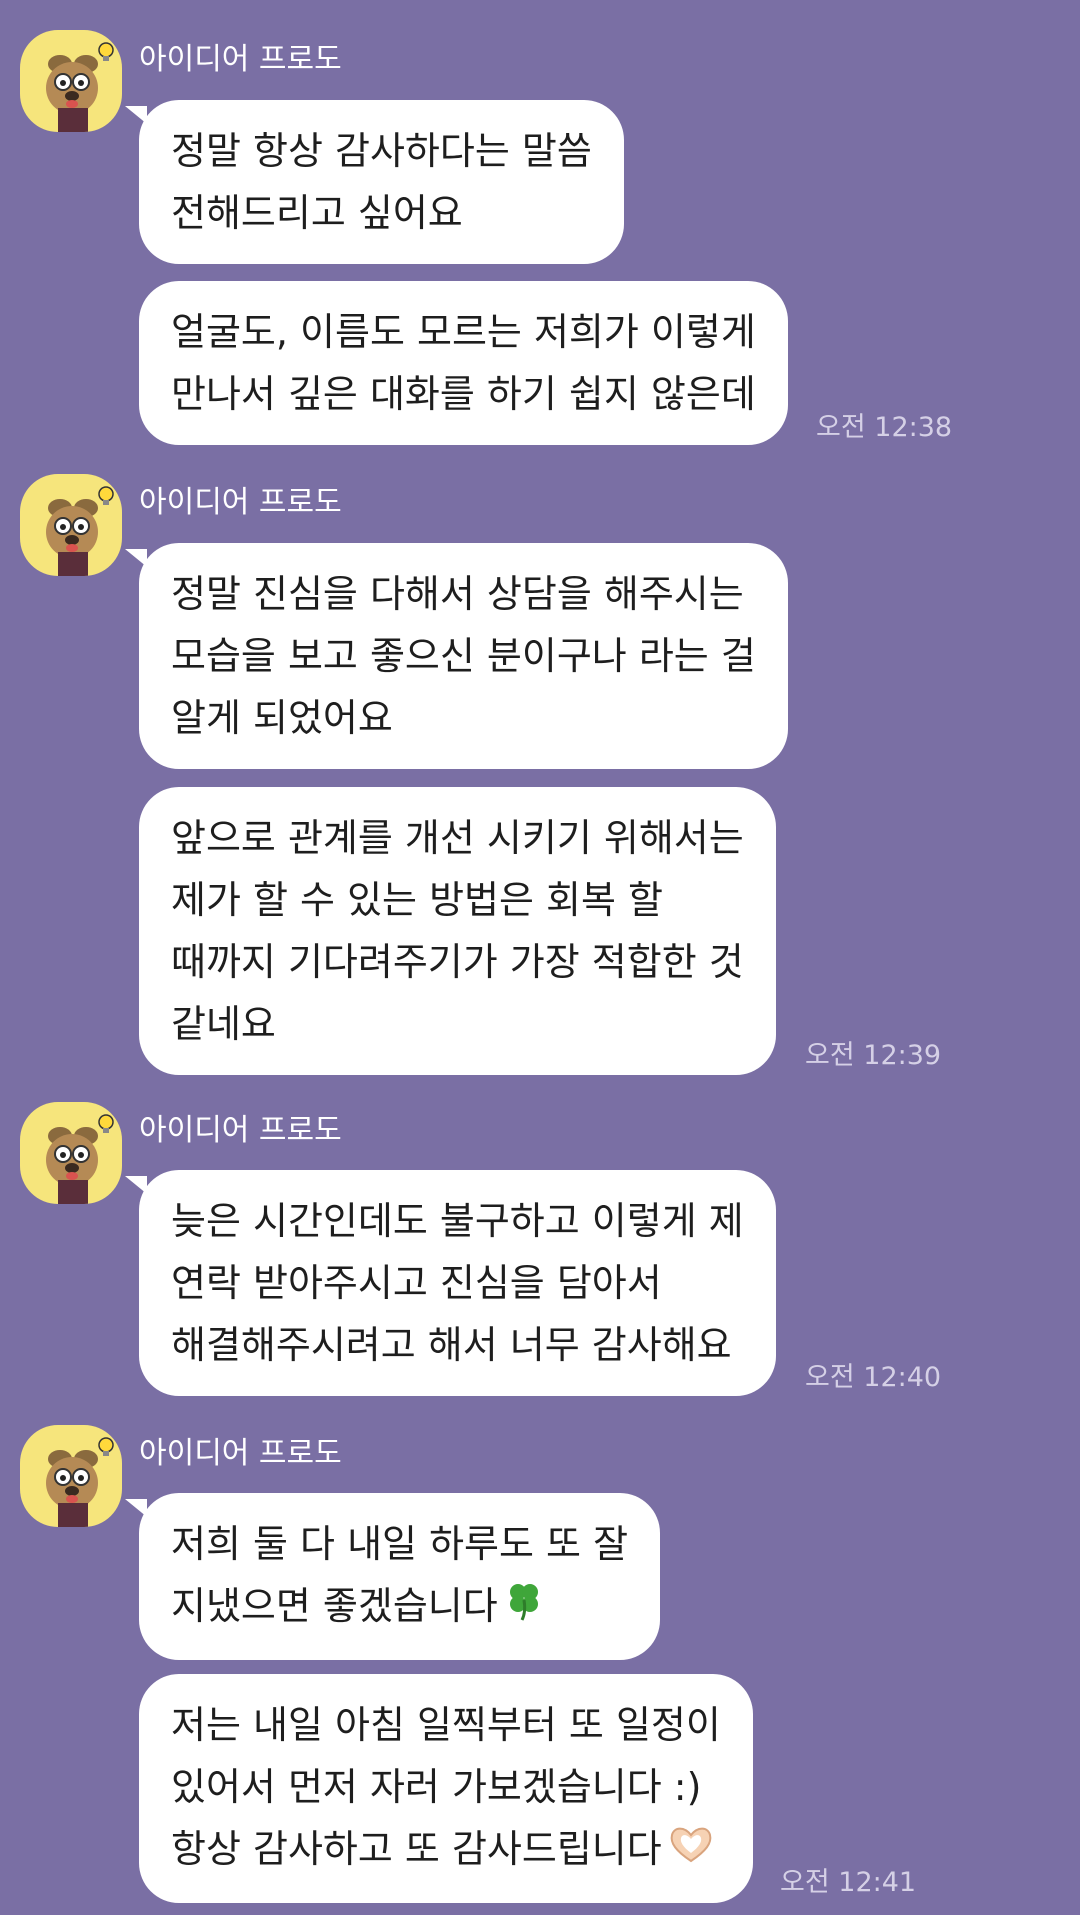  What do you see at coordinates (446, 1725) in the screenshot?
I see `message-line: 저는 내일 아침 일찍부터 또 일정이` at bounding box center [446, 1725].